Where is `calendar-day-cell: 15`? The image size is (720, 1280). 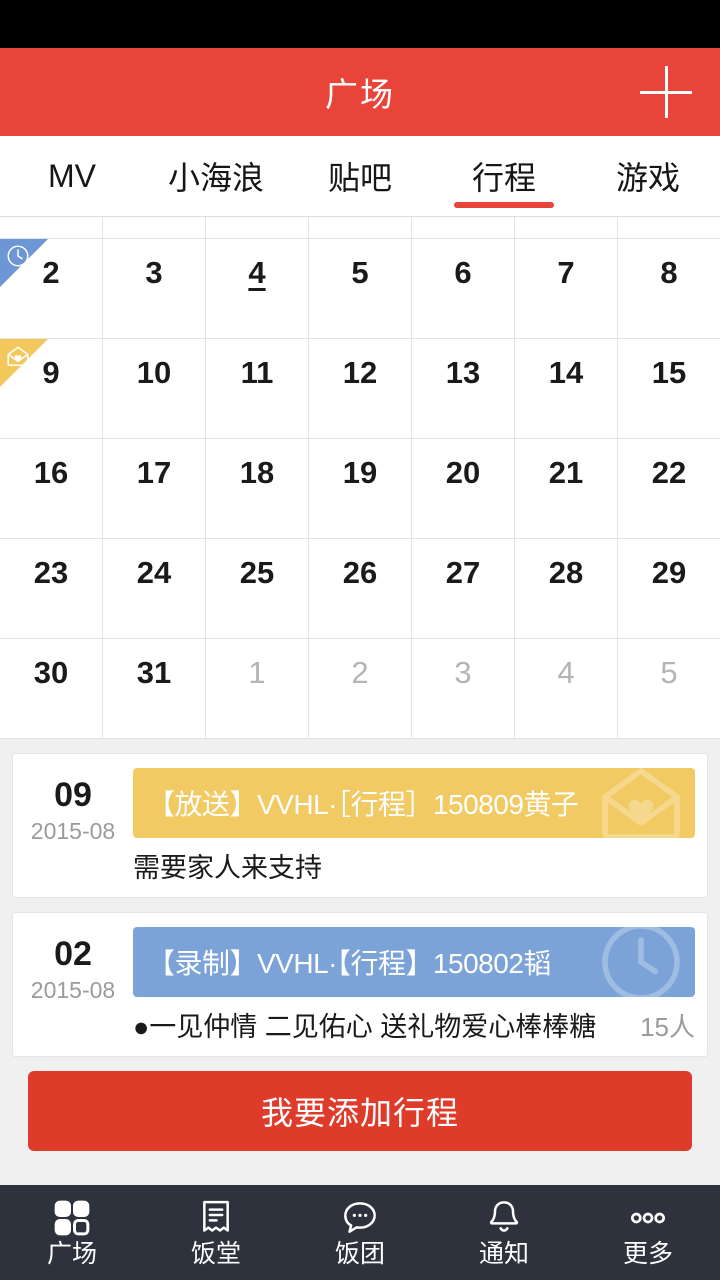 calendar-day-cell: 15 is located at coordinates (669, 389).